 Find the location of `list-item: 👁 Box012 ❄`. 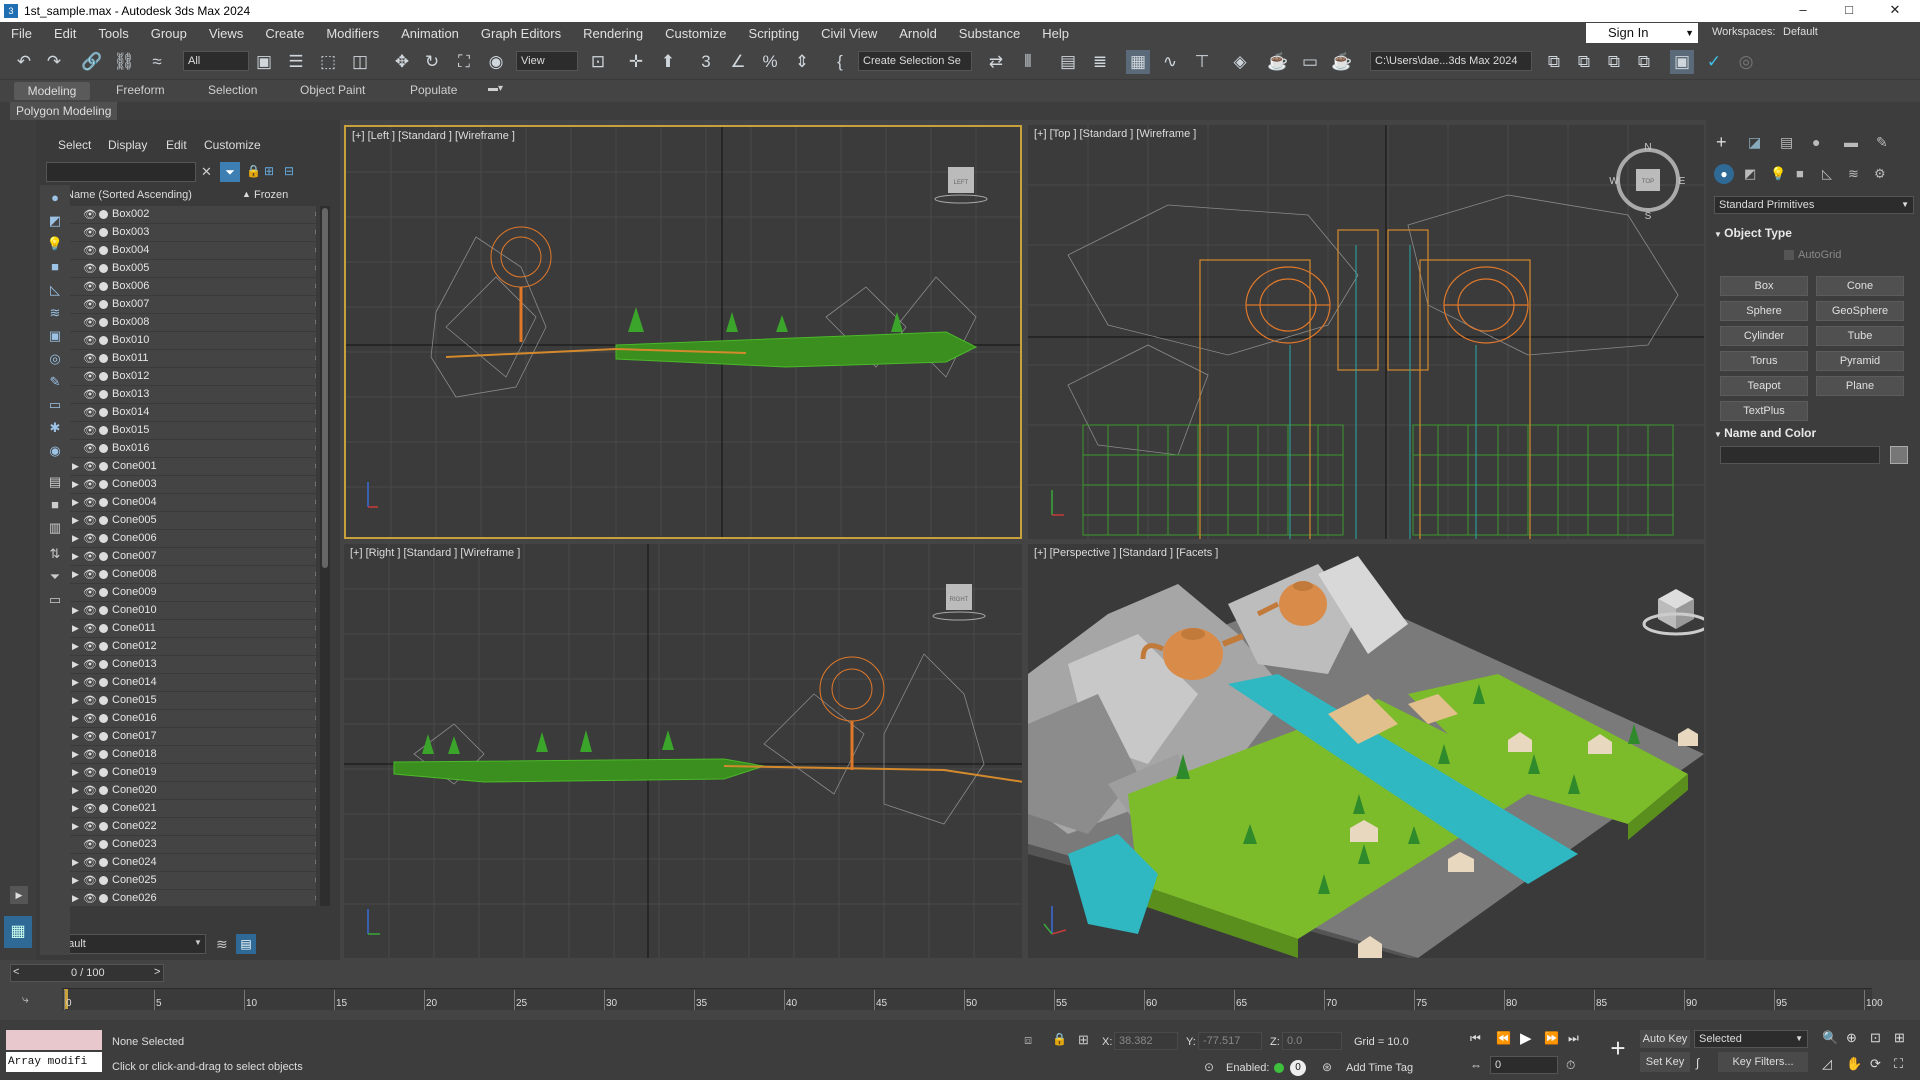

list-item: 👁 Box012 ❄ is located at coordinates (191, 377).